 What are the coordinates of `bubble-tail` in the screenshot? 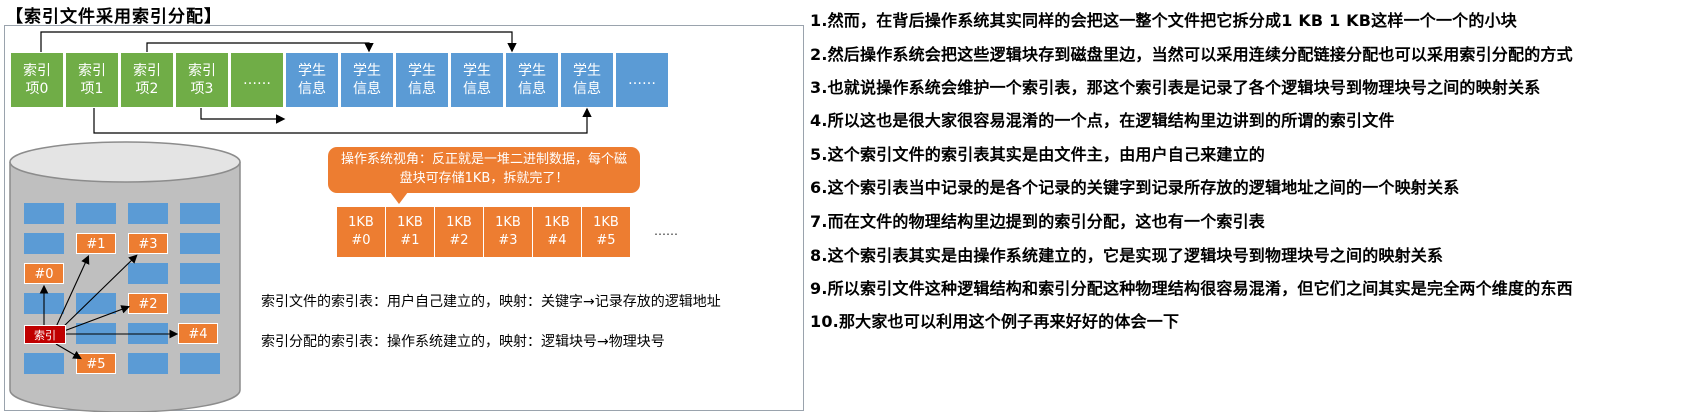 It's located at (399, 198).